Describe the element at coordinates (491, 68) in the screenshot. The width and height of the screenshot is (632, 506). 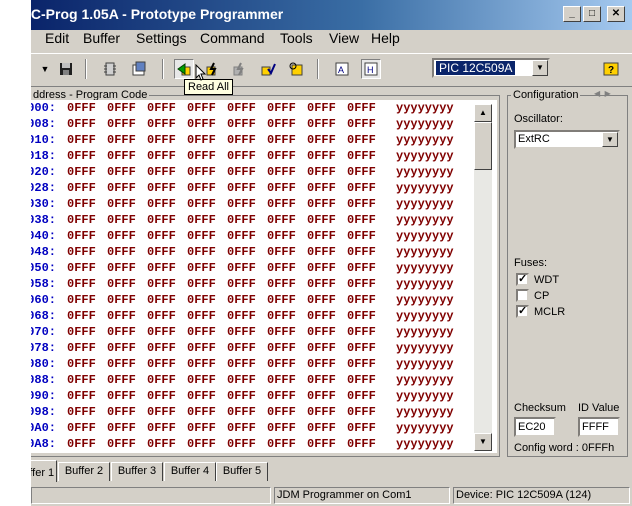
I see `device-select: PIC 12C509A ▼` at that location.